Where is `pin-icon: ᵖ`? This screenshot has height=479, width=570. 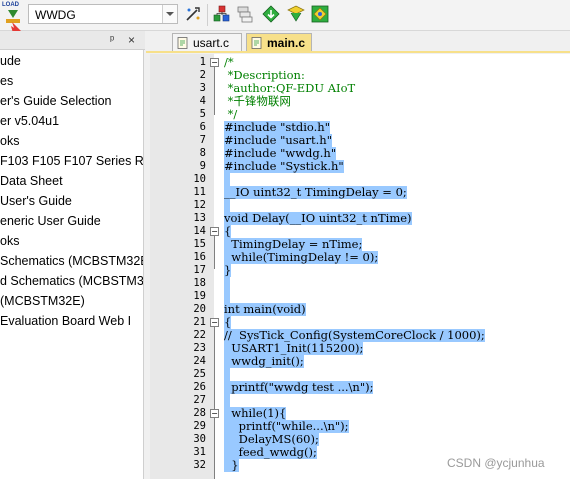 pin-icon: ᵖ is located at coordinates (112, 40).